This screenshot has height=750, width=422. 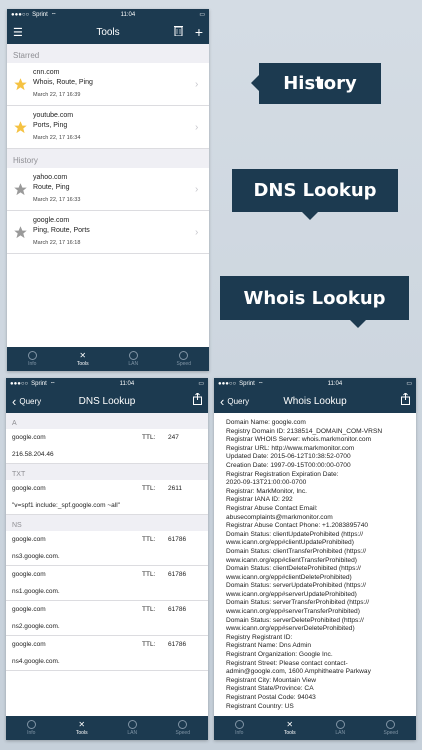 I want to click on page-title: Whois Lookup, so click(x=315, y=401).